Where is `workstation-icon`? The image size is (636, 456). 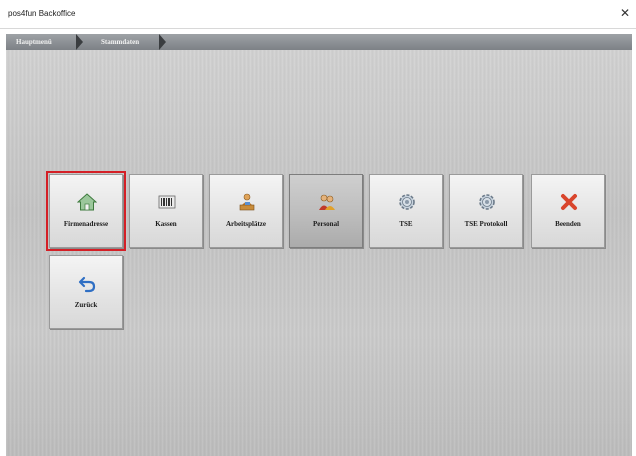
workstation-icon is located at coordinates (247, 202).